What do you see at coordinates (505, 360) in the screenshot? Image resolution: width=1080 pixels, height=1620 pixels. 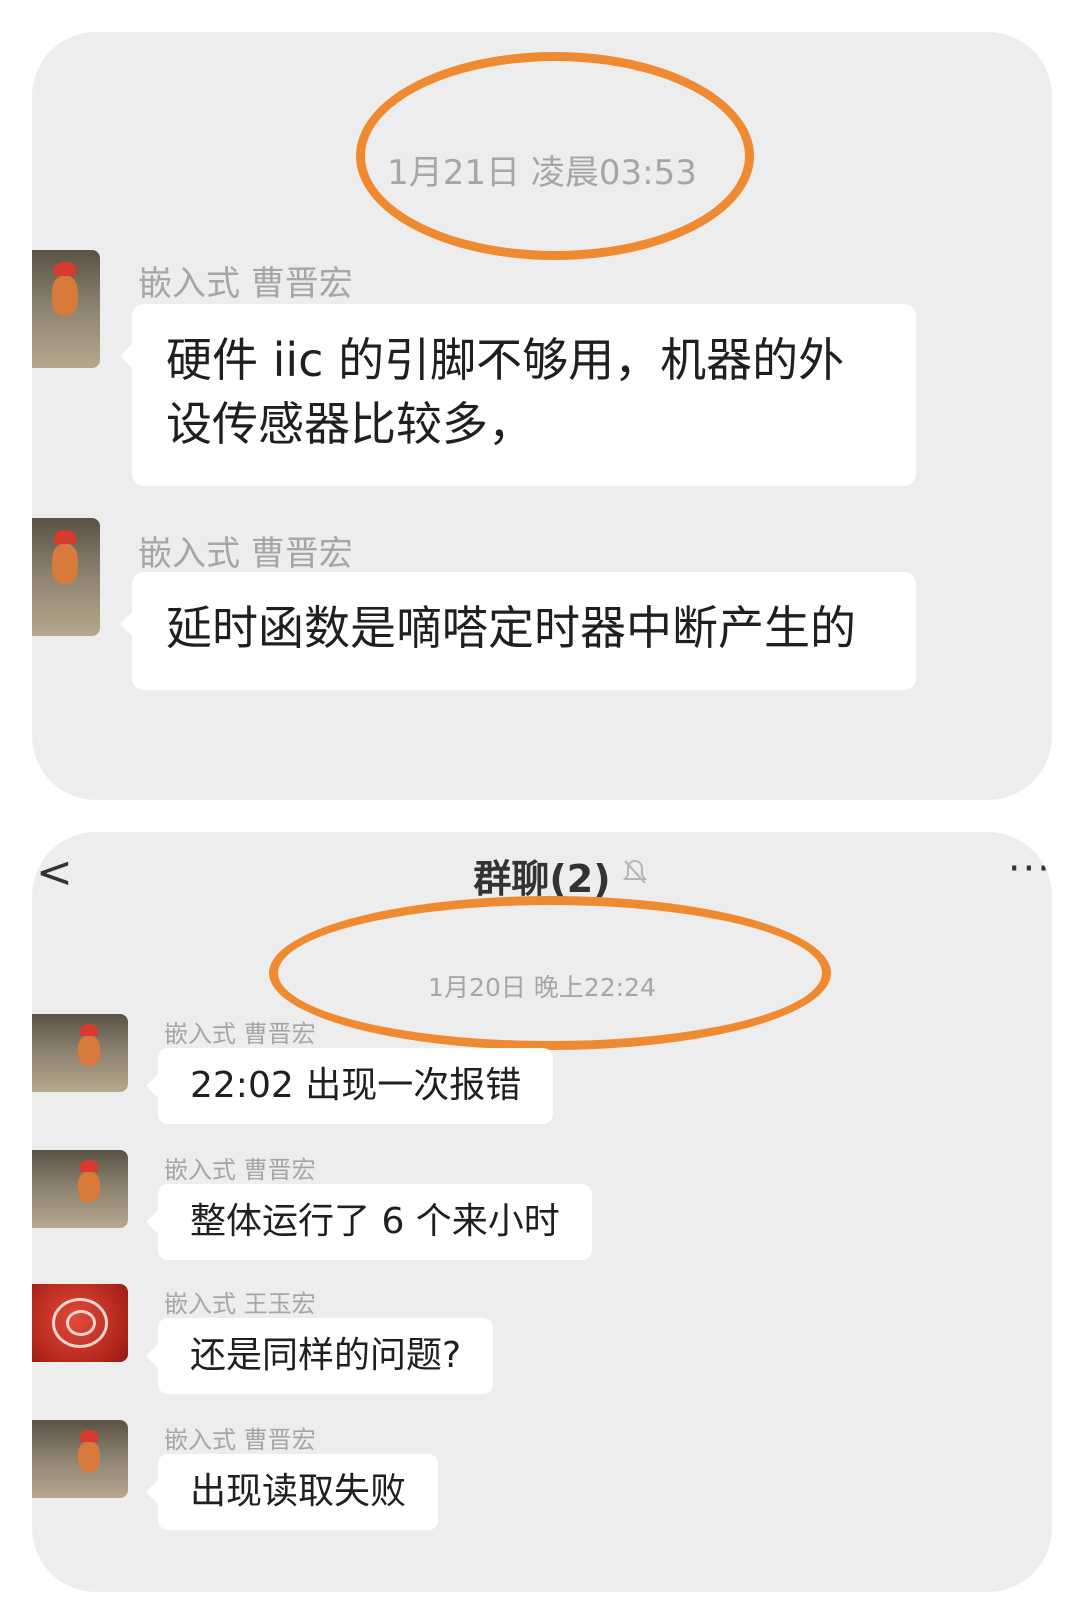 I see `message-text-line-1: 硬件 iic 的引脚不够用，机器的外` at bounding box center [505, 360].